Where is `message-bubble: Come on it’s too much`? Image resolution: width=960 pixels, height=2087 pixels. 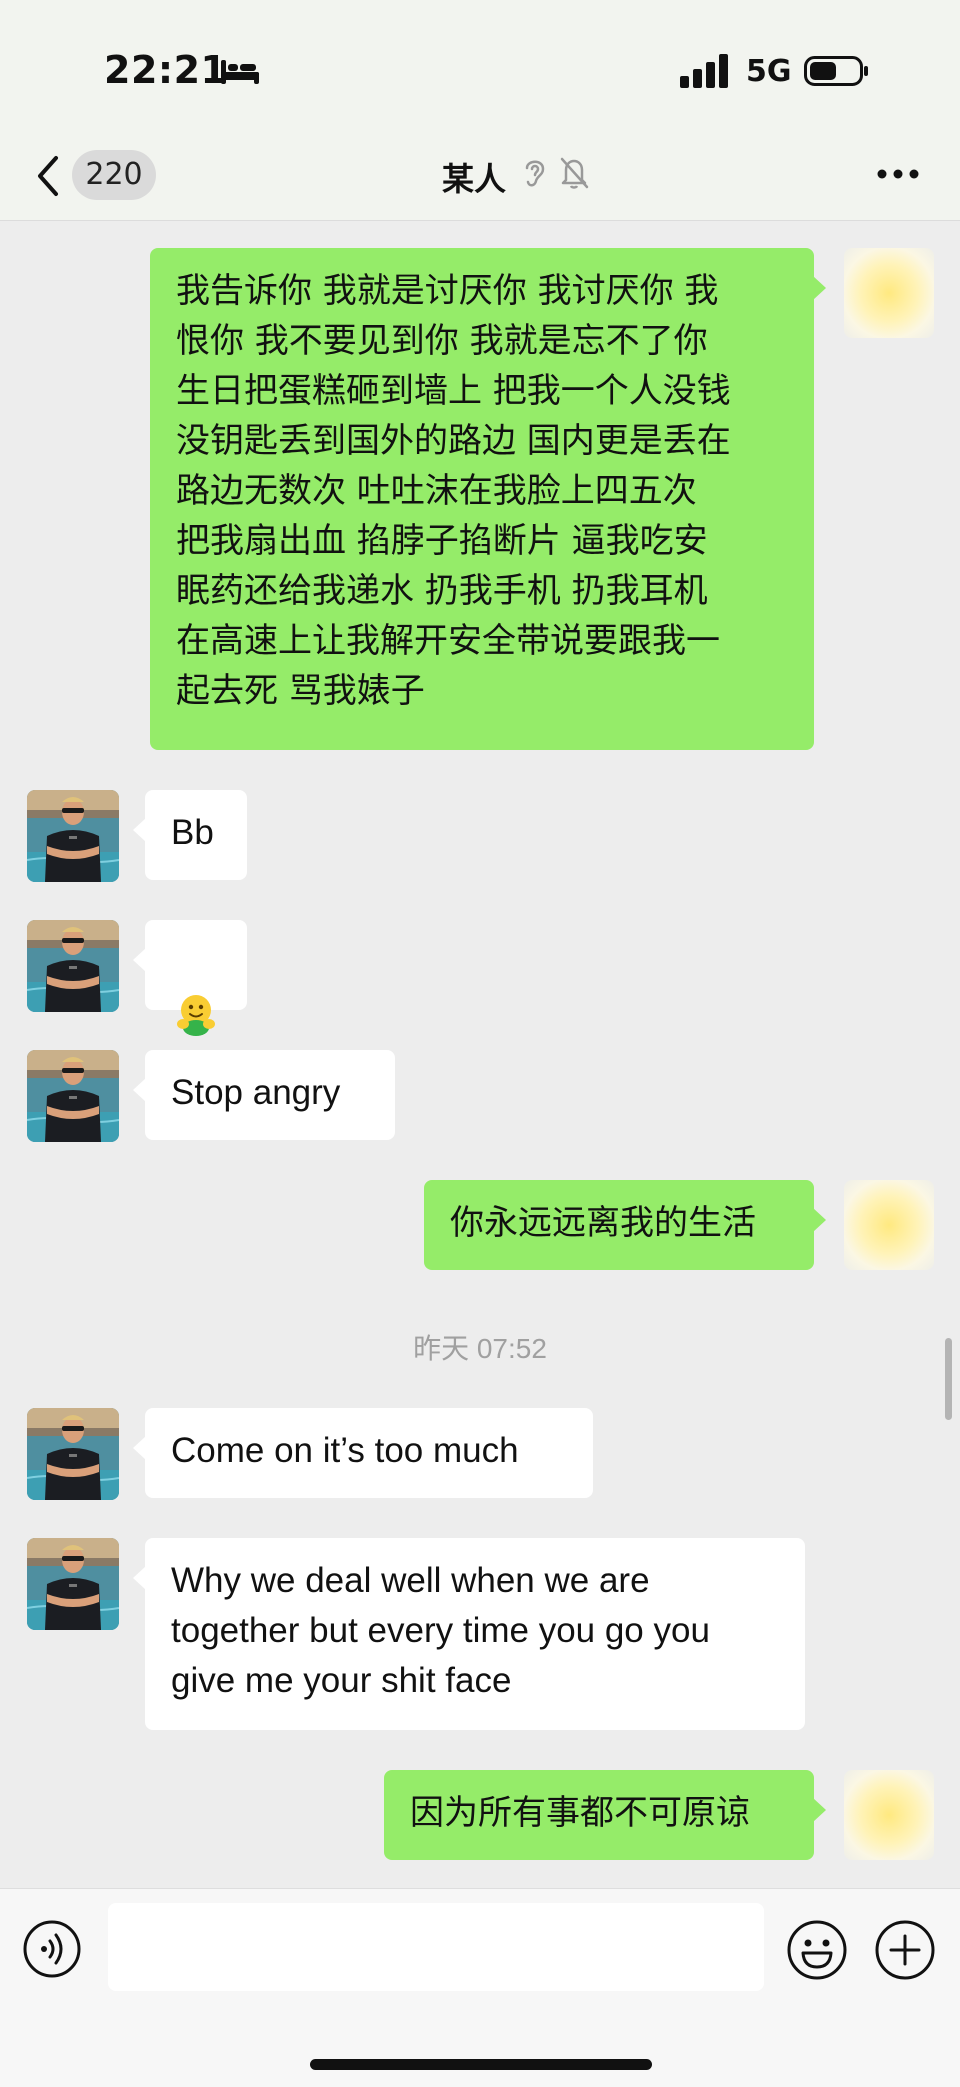
message-bubble: Come on it’s too much is located at coordinates (363, 1453).